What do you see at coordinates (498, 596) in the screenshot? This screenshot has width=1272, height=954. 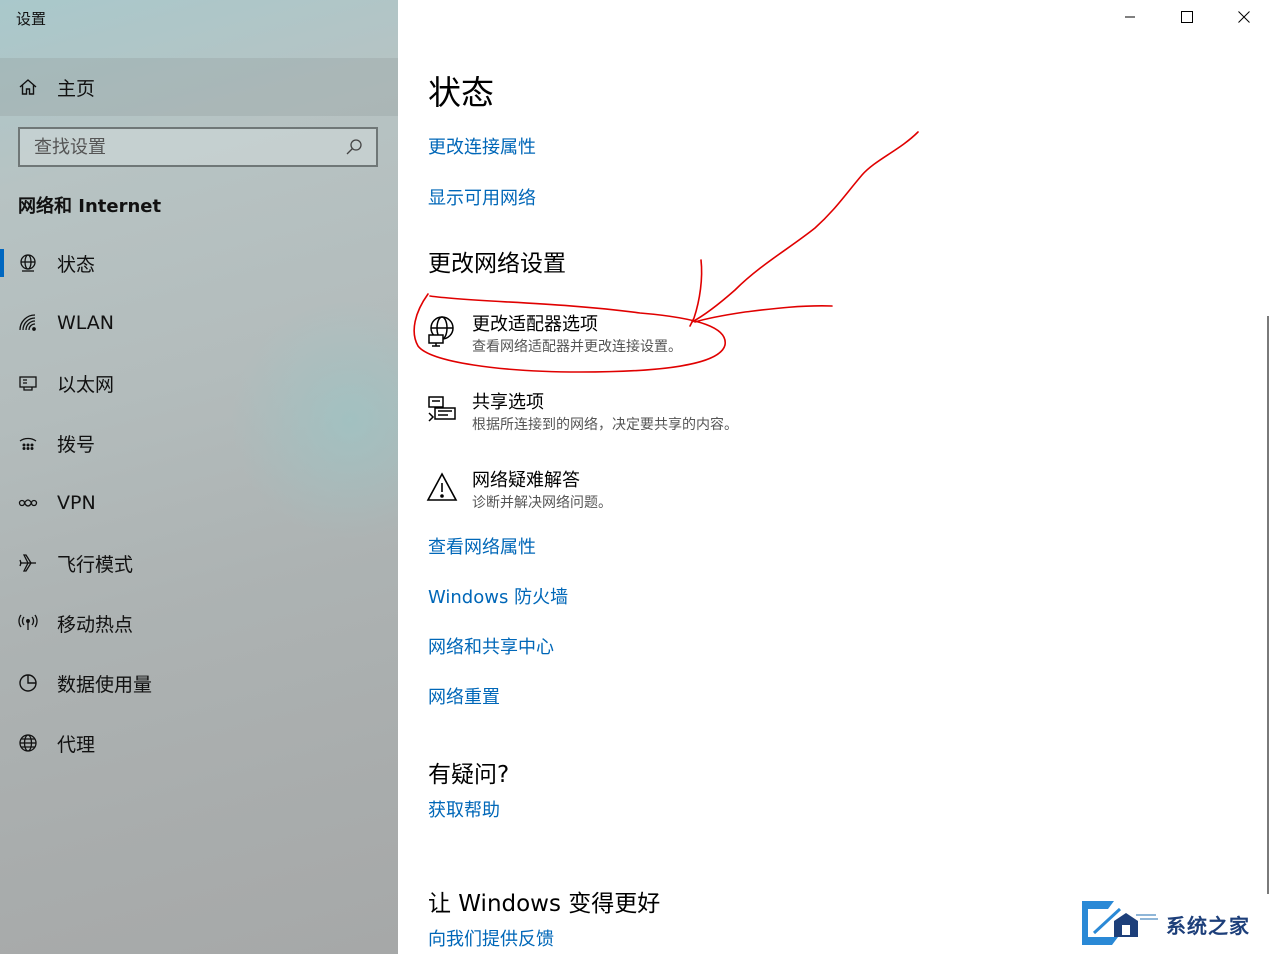 I see `windows-firewall-link: Windows 防火墙` at bounding box center [498, 596].